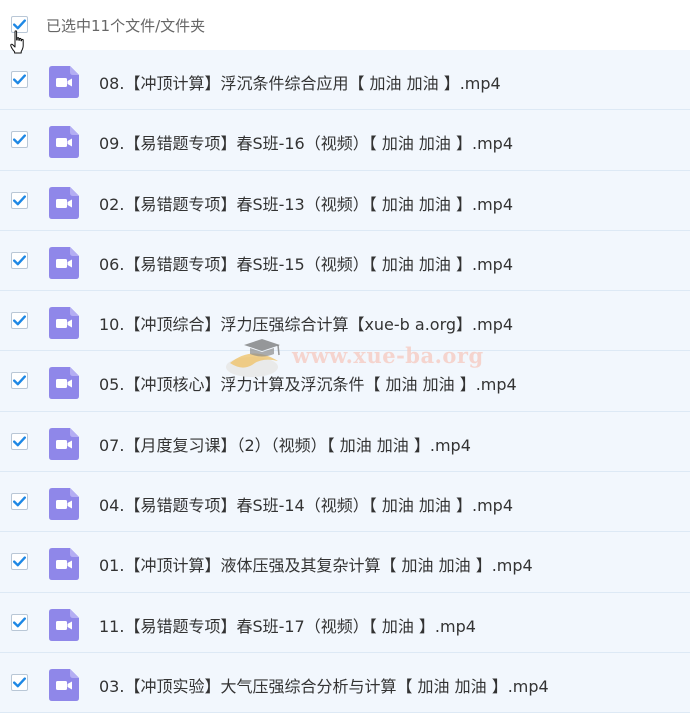 The image size is (690, 717). Describe the element at coordinates (306, 323) in the screenshot. I see `file-name: 10.【冲顶综合】浮力压强综合计算【xue-b a.org】.mp4` at that location.